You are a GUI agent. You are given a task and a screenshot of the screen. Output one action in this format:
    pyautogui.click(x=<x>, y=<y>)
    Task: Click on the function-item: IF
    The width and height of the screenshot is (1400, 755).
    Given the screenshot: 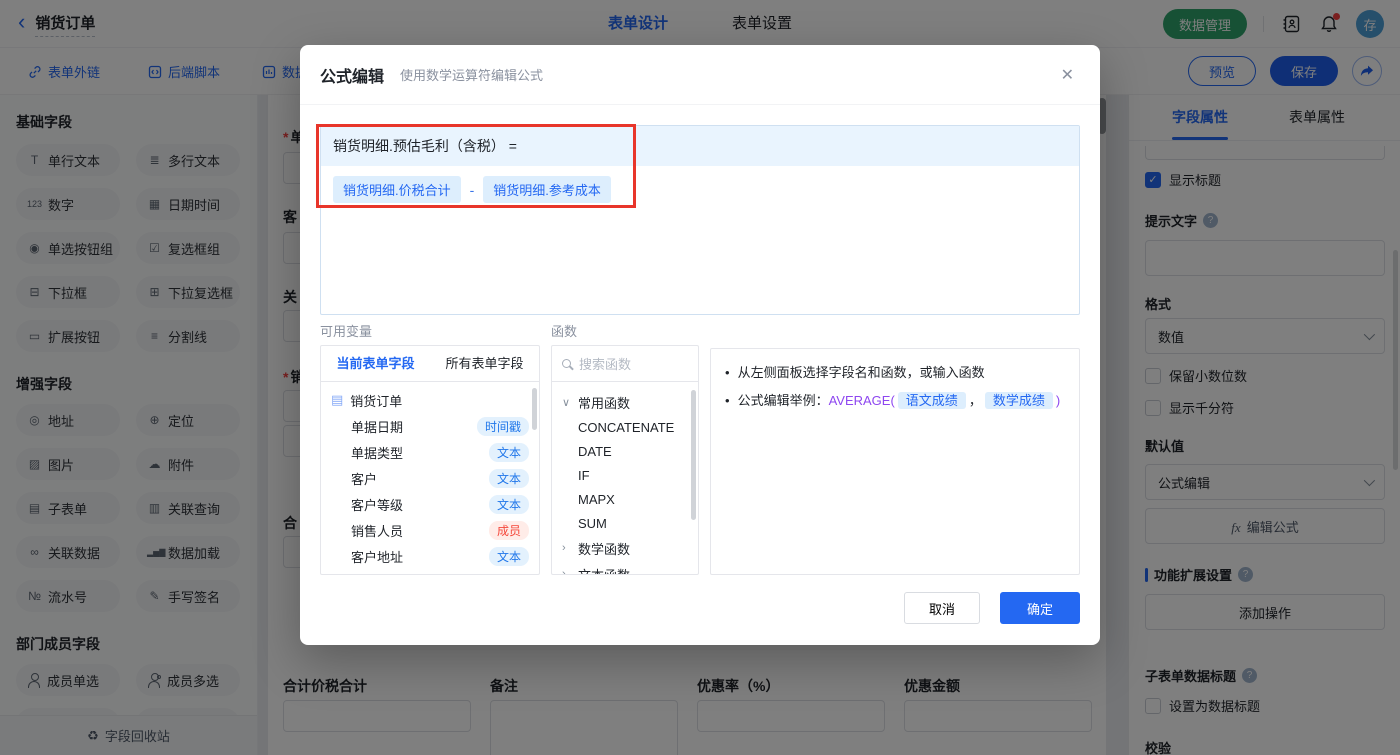 What is the action you would take?
    pyautogui.click(x=625, y=475)
    